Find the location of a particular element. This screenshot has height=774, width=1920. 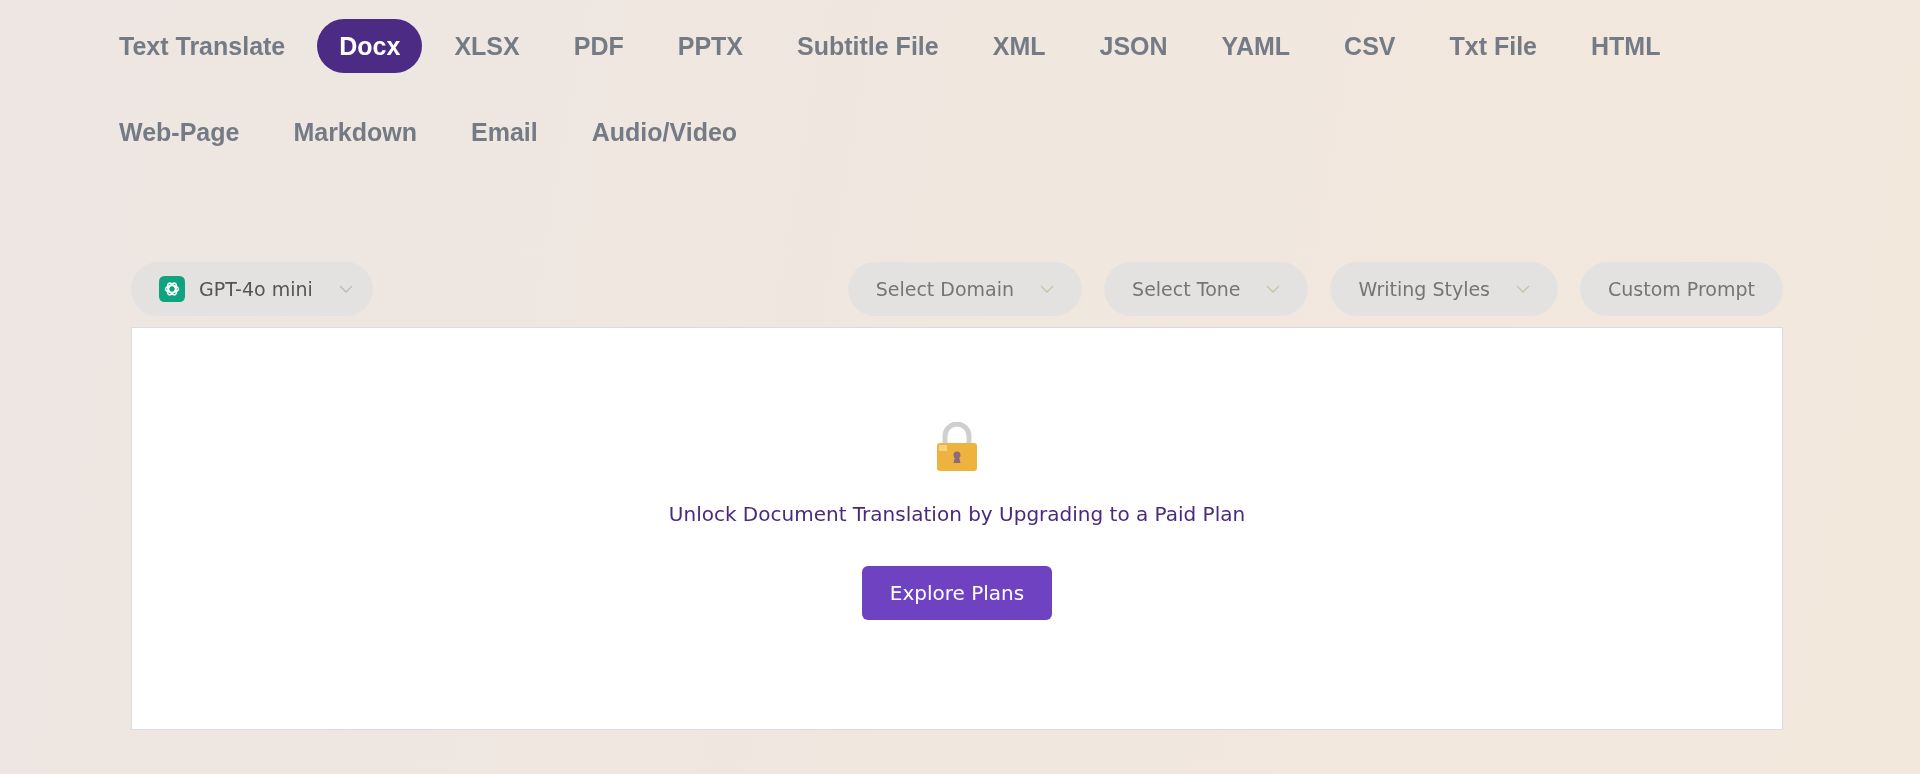

format-tab: Docx is located at coordinates (370, 46).